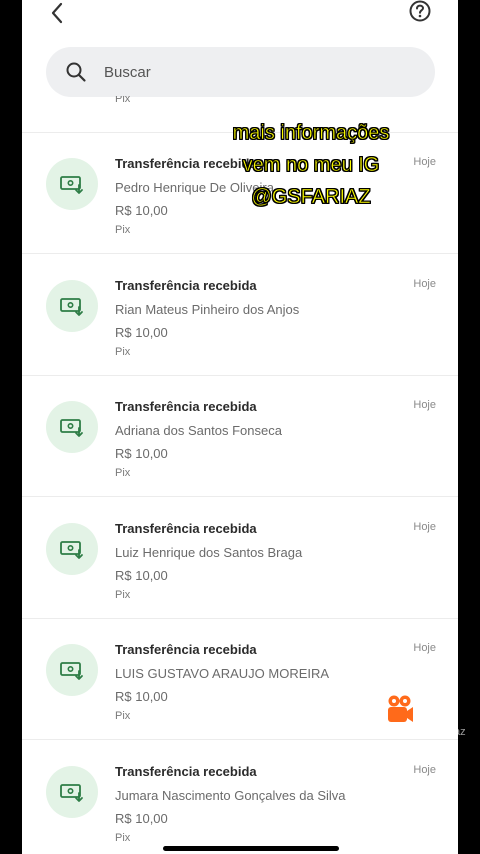 The height and width of the screenshot is (854, 480). What do you see at coordinates (207, 309) in the screenshot?
I see `transaction-sender: Rian Mateus Pinheiro dos Anjos` at bounding box center [207, 309].